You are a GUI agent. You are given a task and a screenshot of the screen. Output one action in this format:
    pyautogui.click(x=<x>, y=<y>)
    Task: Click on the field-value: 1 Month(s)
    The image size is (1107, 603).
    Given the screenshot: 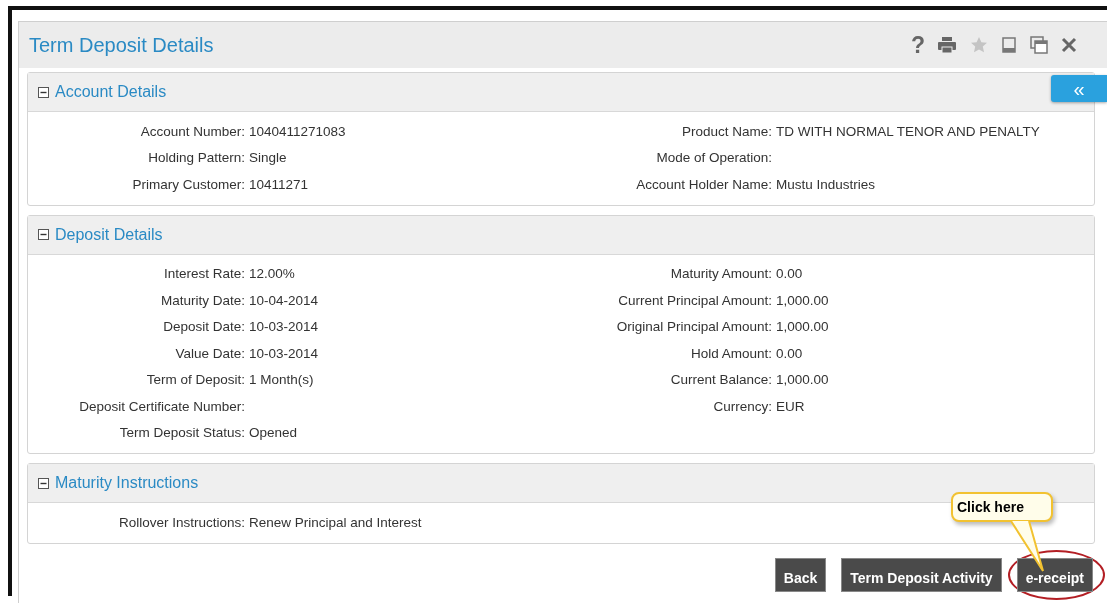 What is the action you would take?
    pyautogui.click(x=282, y=380)
    